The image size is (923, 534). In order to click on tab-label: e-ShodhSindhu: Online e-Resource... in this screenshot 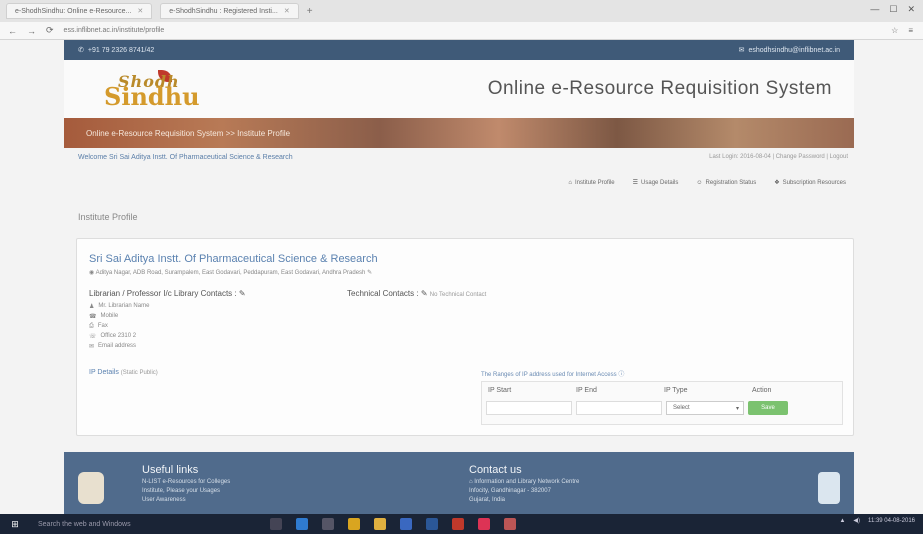, I will do `click(73, 11)`.